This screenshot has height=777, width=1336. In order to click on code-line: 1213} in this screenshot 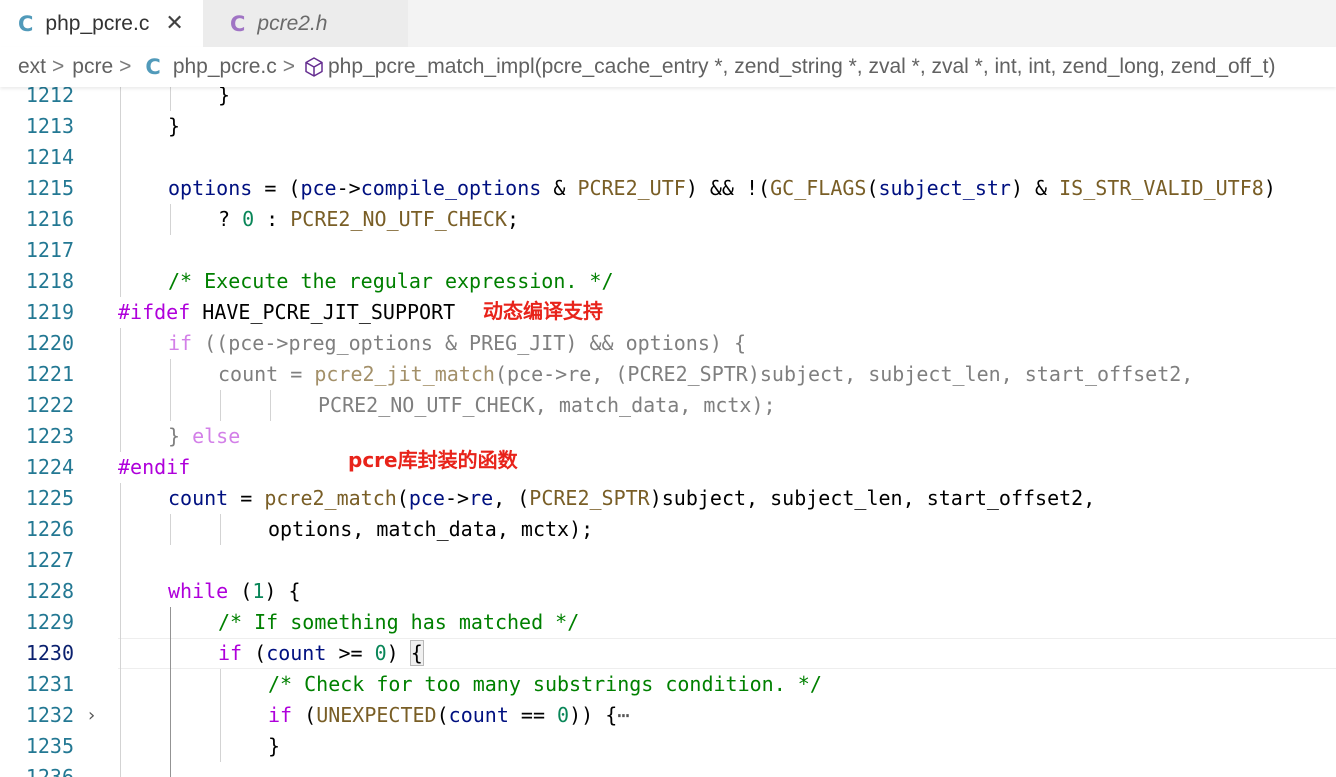, I will do `click(668, 126)`.